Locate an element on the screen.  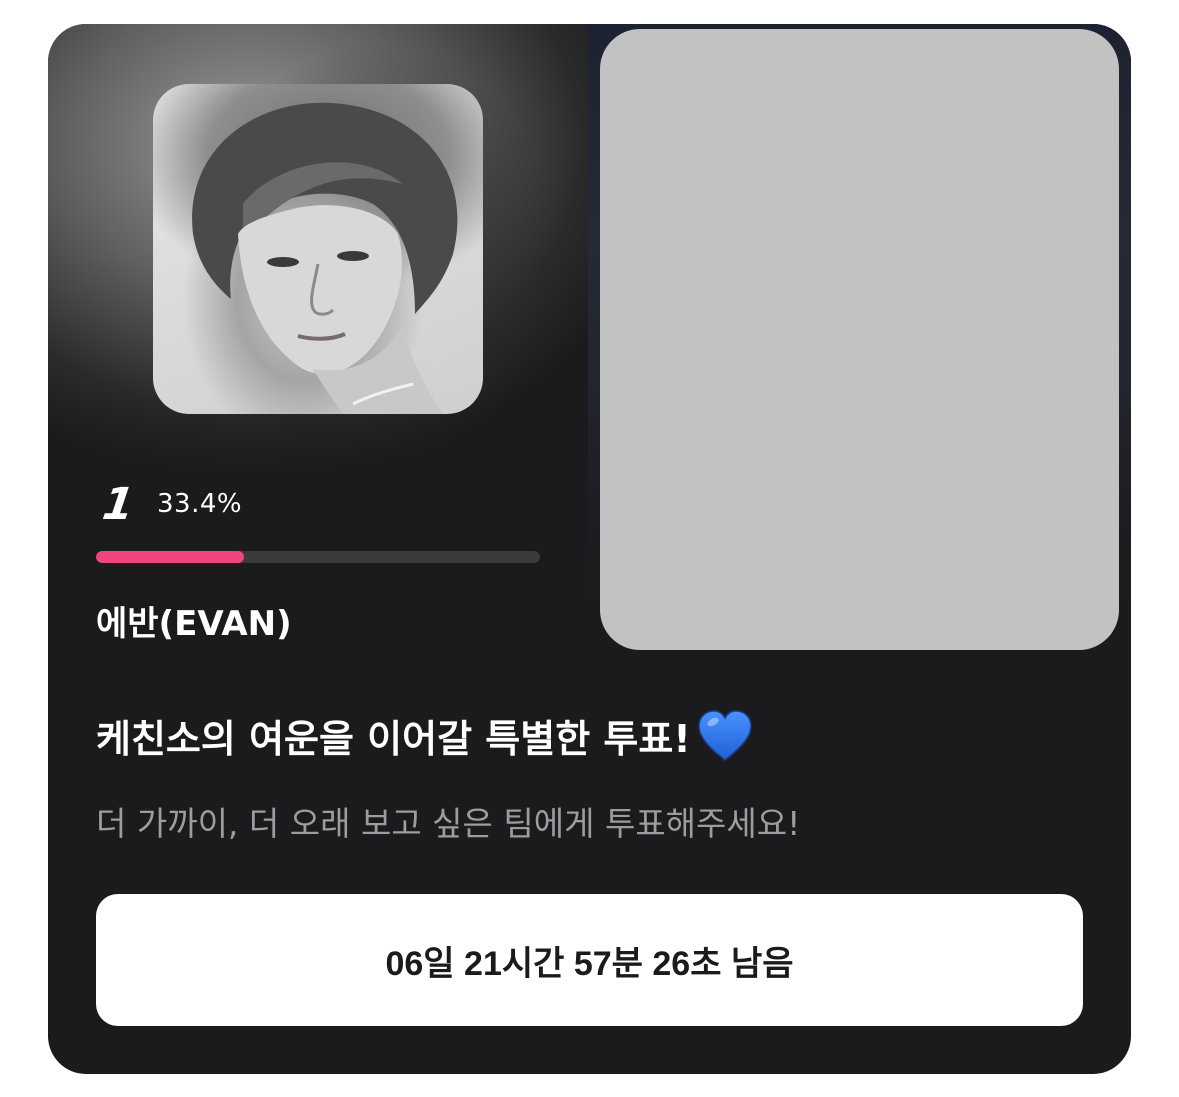
vote-percent: 33.4% is located at coordinates (200, 504).